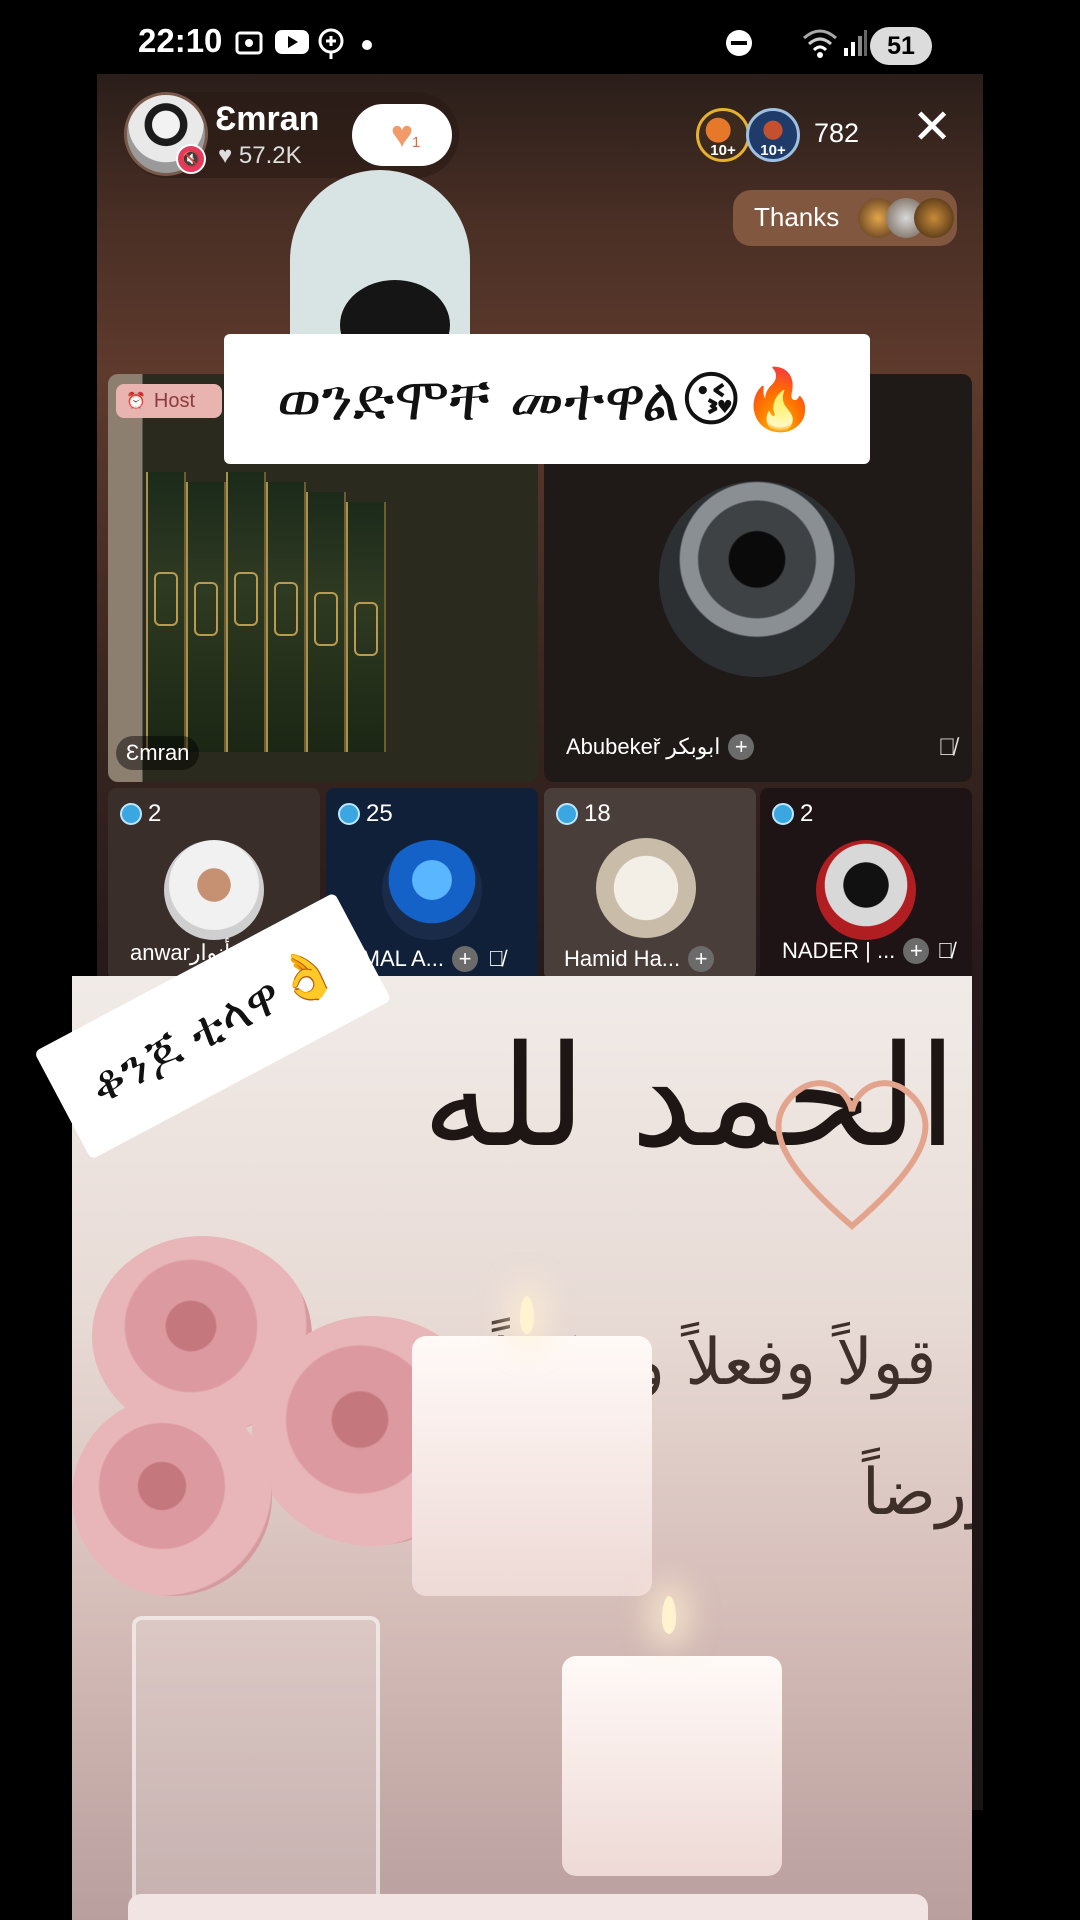 This screenshot has height=1920, width=1080. Describe the element at coordinates (158, 753) in the screenshot. I see `host-tile-name: Ɛmran` at that location.